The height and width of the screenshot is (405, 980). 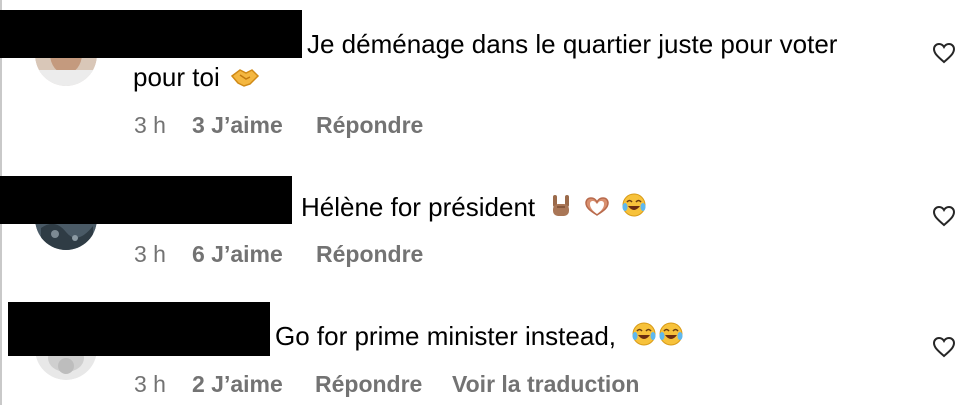 I want to click on rock-on-hand-emoji, so click(x=561, y=209).